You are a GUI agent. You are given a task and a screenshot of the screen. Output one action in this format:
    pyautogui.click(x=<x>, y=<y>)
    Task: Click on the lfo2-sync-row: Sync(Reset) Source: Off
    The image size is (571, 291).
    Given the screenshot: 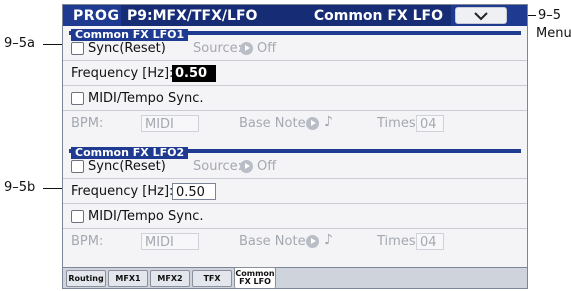 What is the action you would take?
    pyautogui.click(x=295, y=167)
    